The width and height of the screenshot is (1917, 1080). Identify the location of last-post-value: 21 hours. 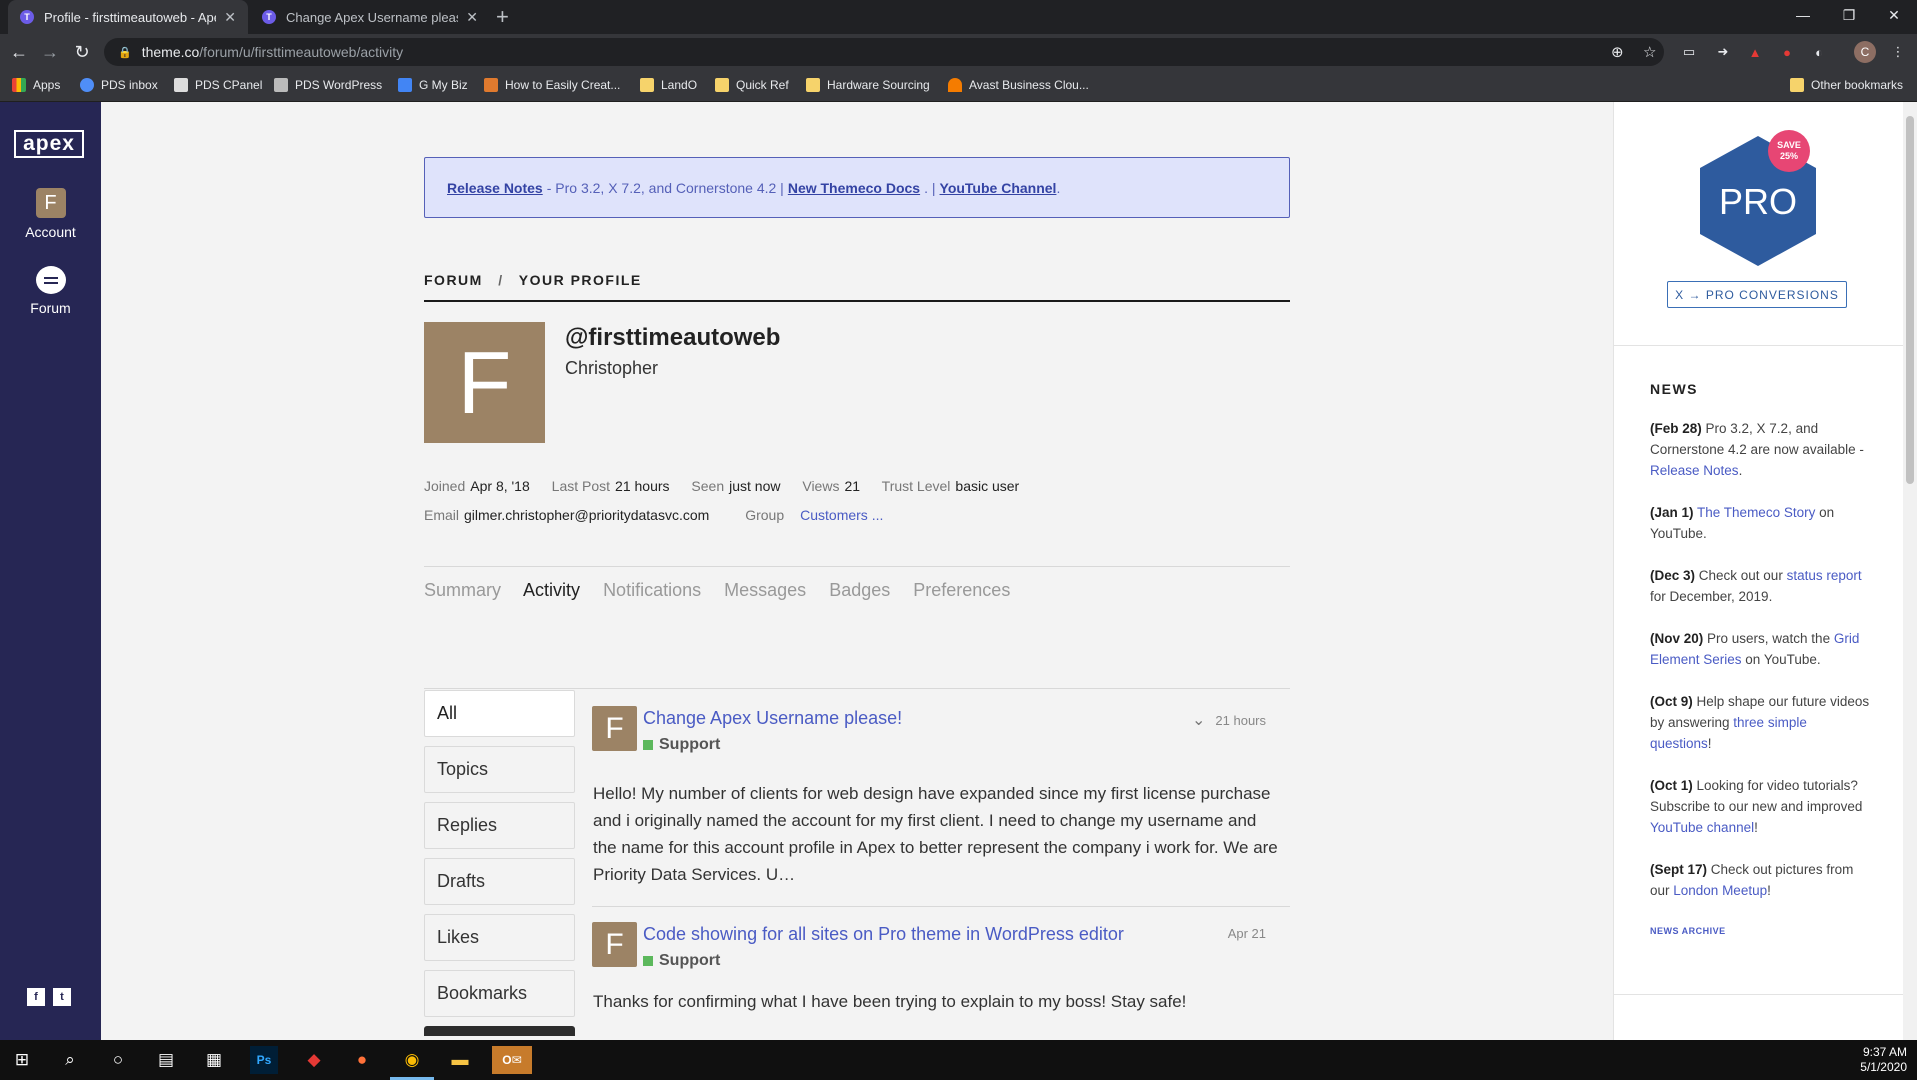
(642, 486).